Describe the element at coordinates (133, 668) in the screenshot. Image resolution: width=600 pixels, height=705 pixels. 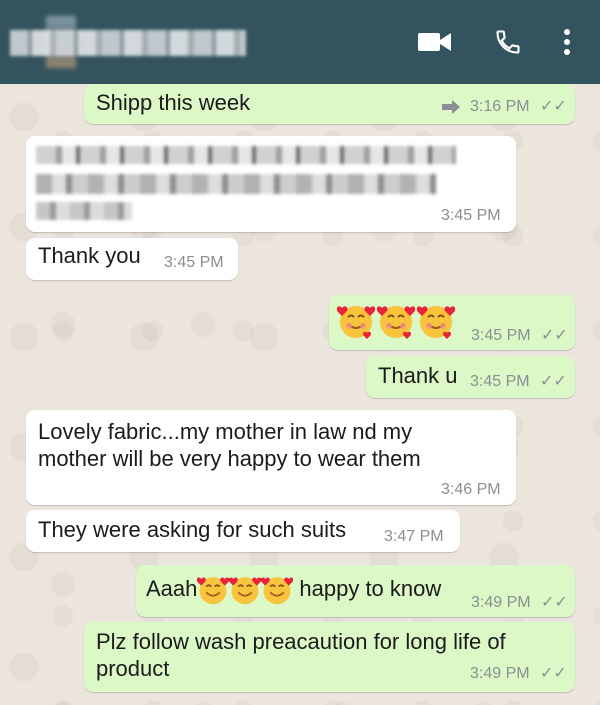
I see `message-text-line: product` at that location.